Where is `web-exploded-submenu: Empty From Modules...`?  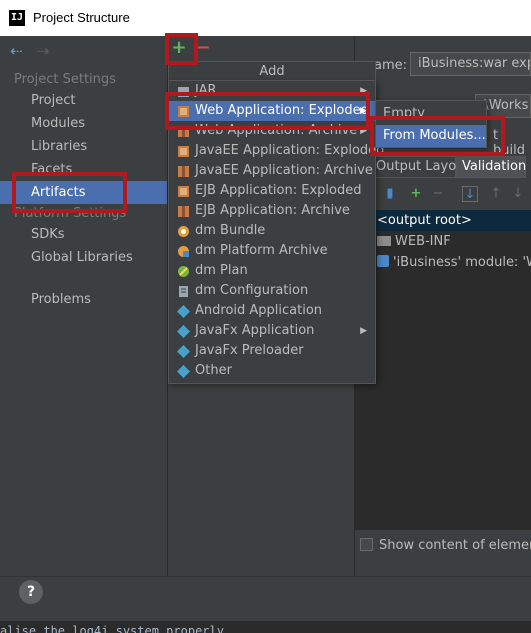 web-exploded-submenu: Empty From Modules... is located at coordinates (431, 124).